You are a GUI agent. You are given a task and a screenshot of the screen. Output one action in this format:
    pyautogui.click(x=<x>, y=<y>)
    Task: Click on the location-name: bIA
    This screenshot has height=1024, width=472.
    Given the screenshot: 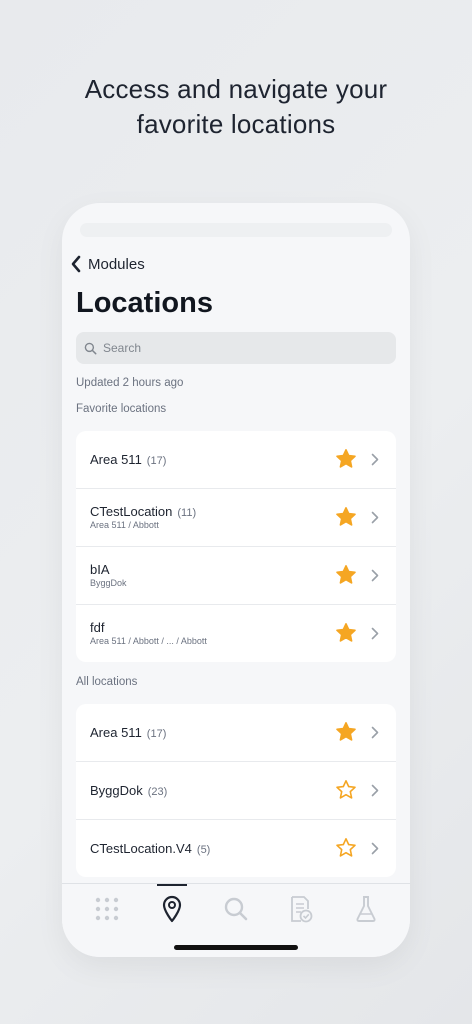 What is the action you would take?
    pyautogui.click(x=100, y=569)
    